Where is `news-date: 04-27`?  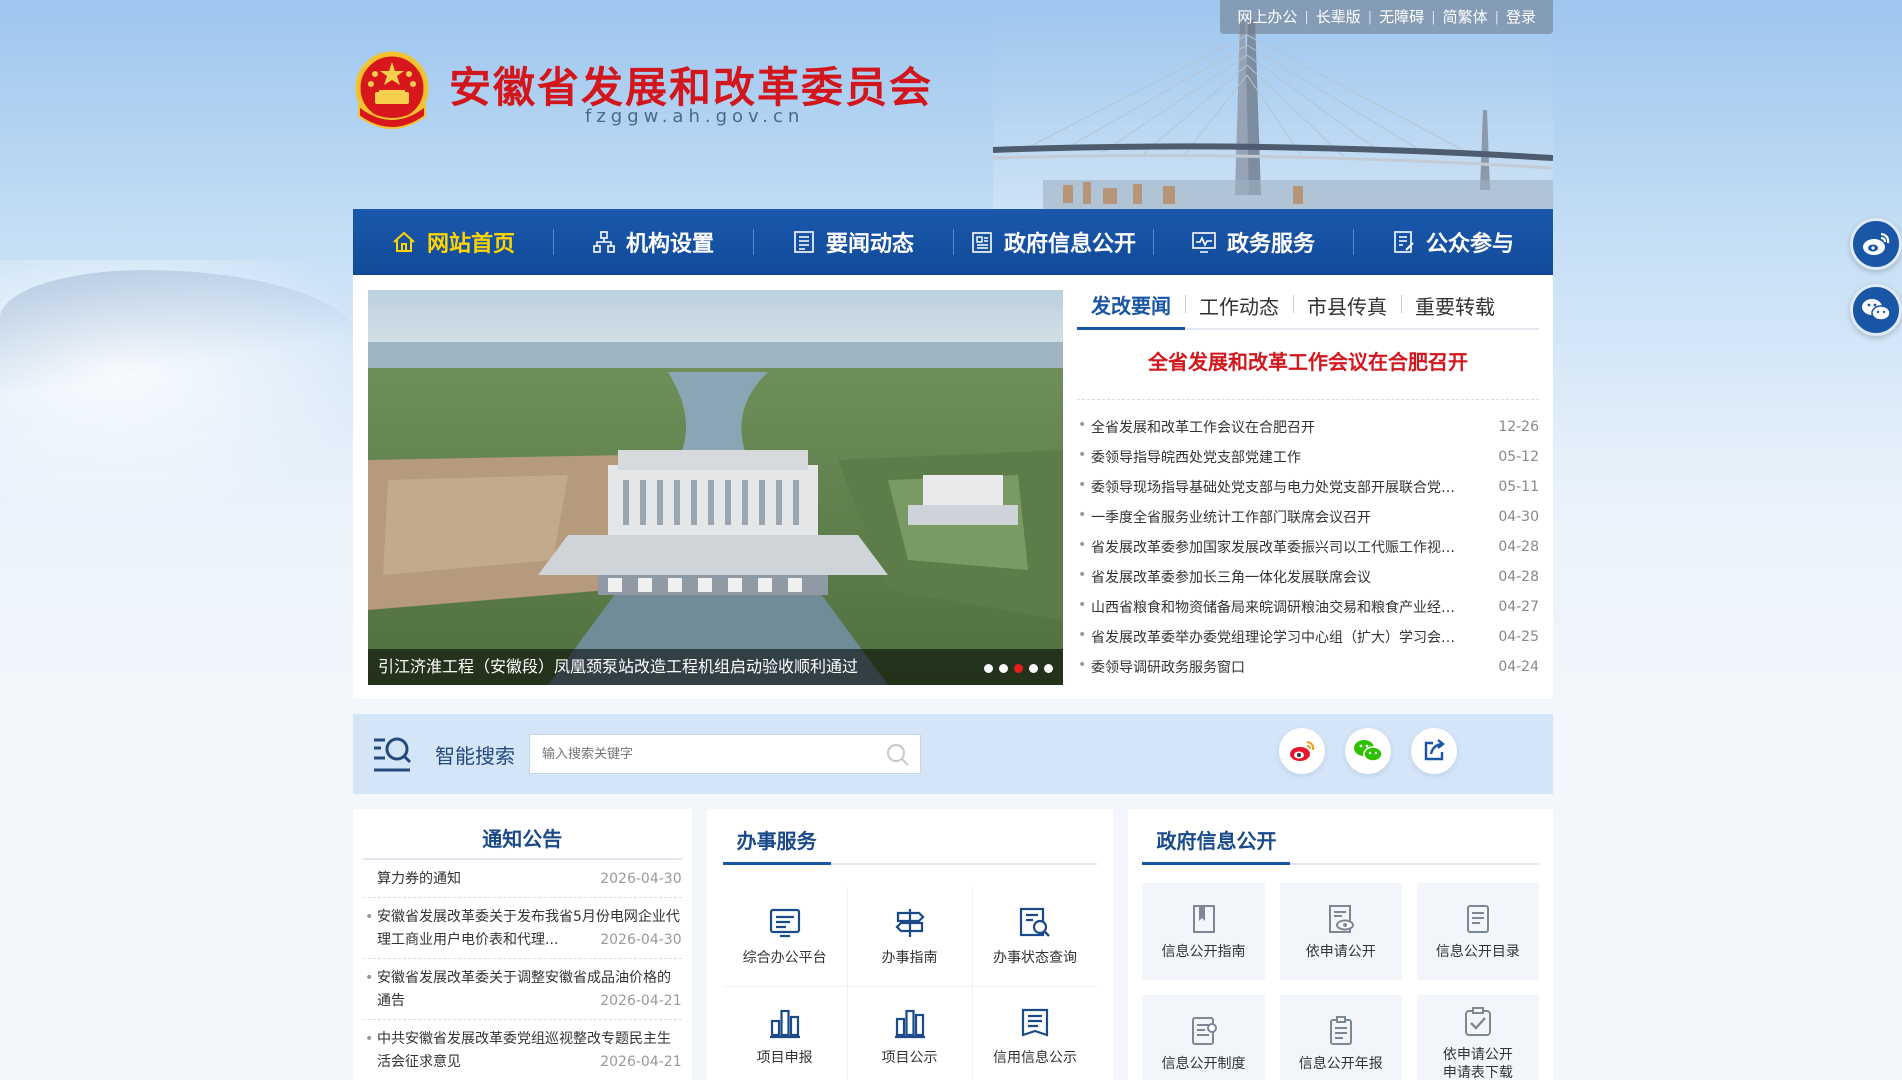
news-date: 04-27 is located at coordinates (1518, 607).